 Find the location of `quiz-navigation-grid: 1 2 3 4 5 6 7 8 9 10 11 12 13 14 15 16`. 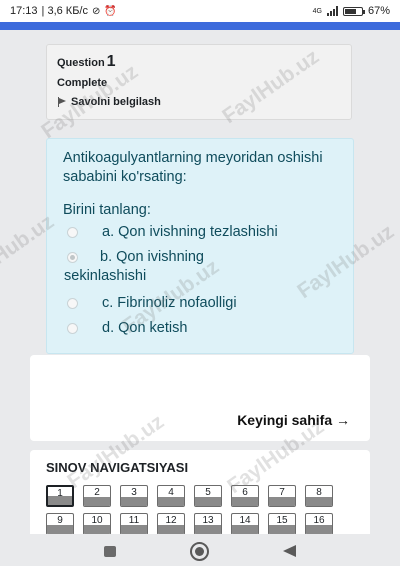

quiz-navigation-grid: 1 2 3 4 5 6 7 8 9 10 11 12 13 14 15 16 is located at coordinates (200, 510).